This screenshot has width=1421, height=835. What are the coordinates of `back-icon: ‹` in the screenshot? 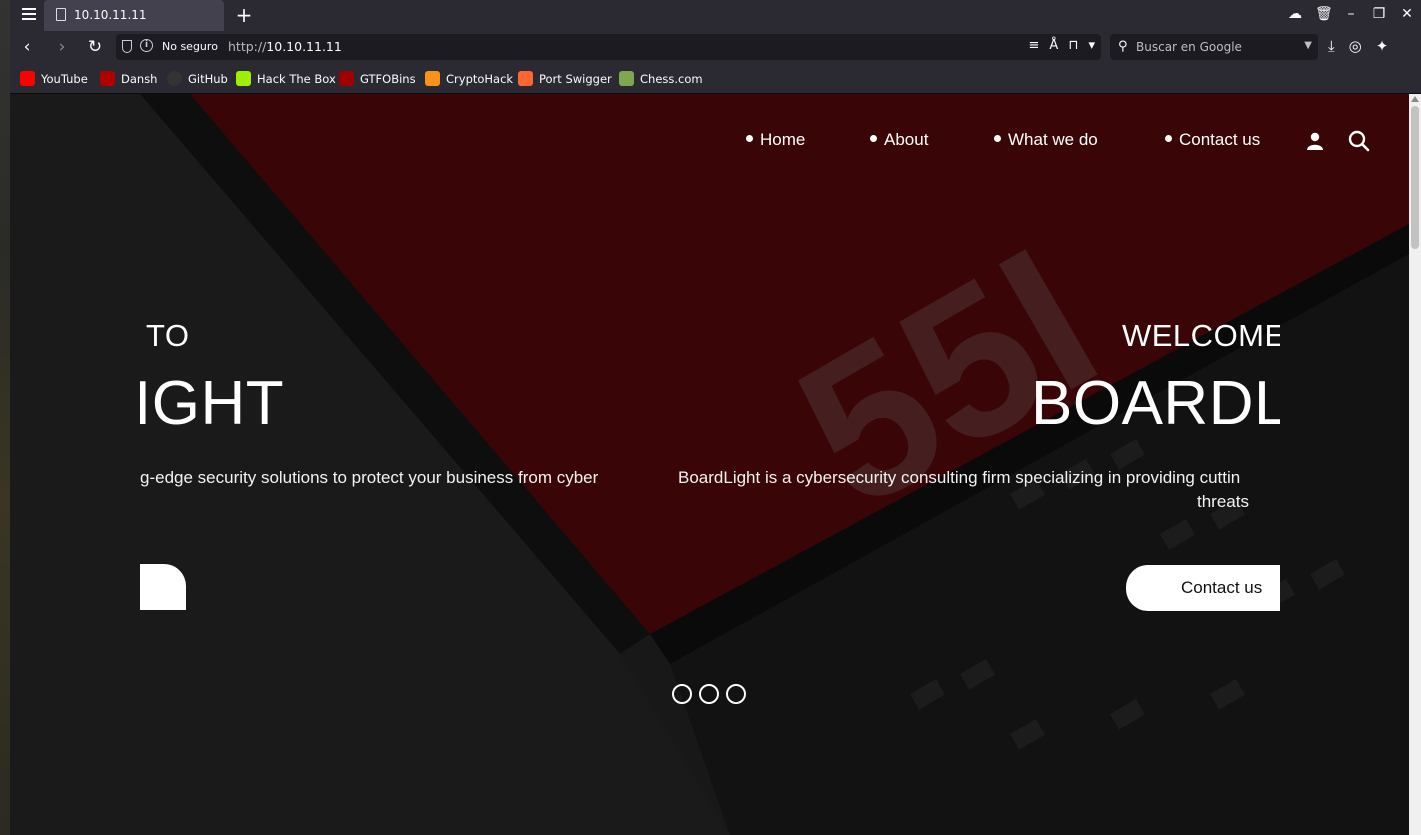 It's located at (27, 47).